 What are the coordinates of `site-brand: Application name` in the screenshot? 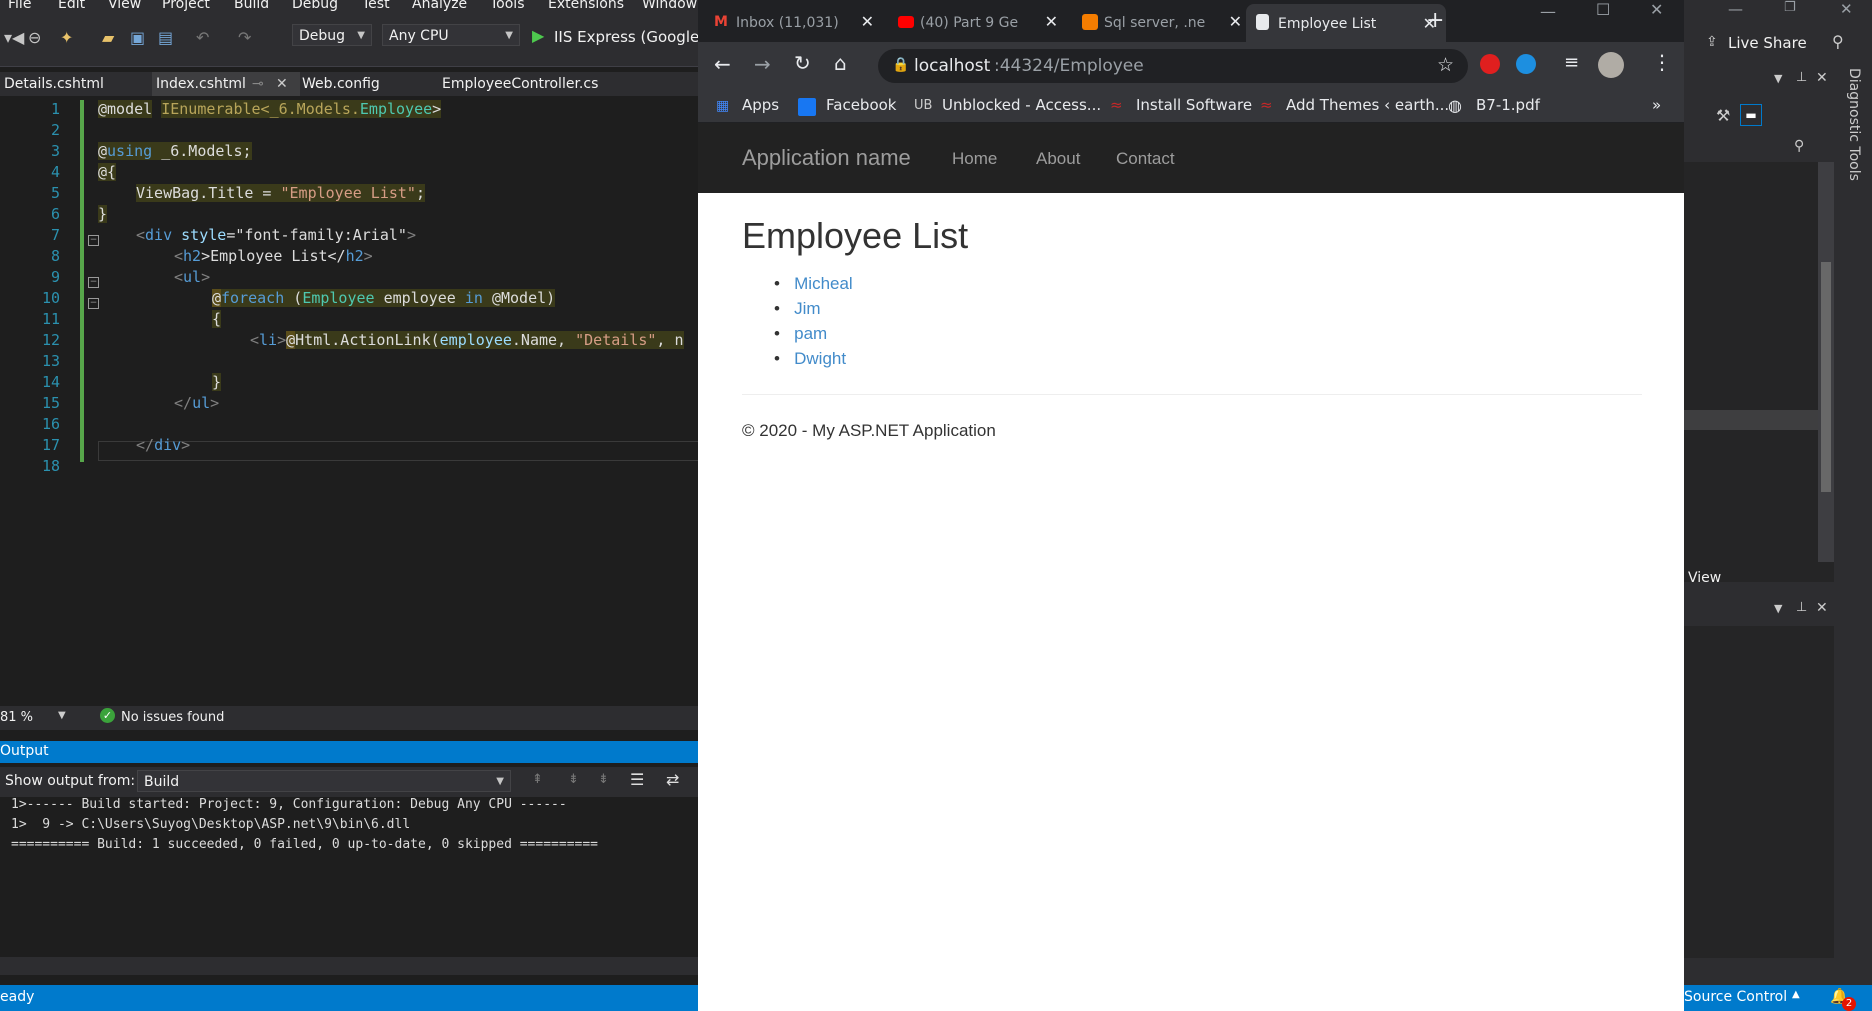 It's located at (826, 158).